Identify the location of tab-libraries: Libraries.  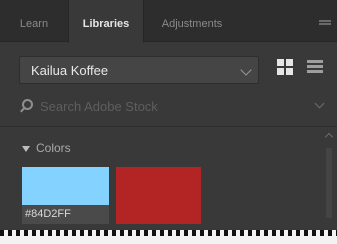
(106, 21).